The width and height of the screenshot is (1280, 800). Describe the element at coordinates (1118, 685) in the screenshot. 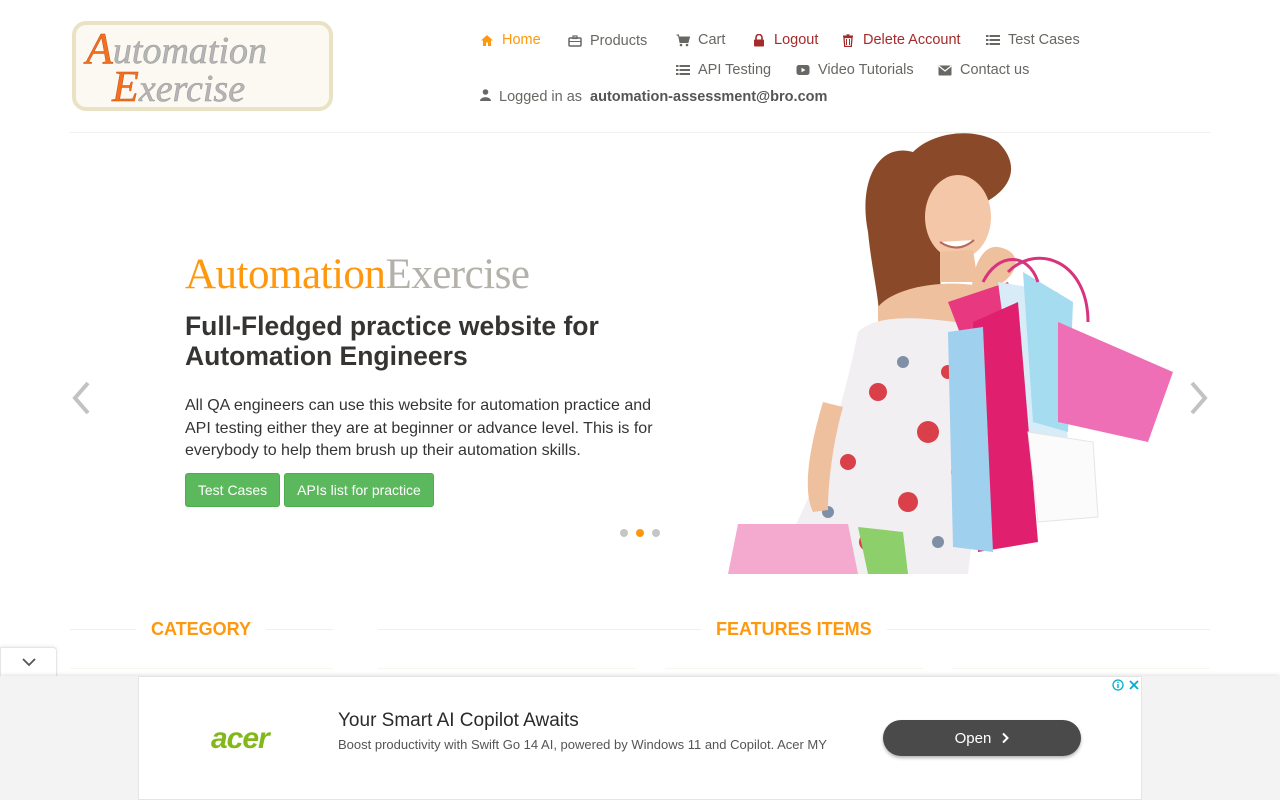

I see `adchoices-icon` at that location.